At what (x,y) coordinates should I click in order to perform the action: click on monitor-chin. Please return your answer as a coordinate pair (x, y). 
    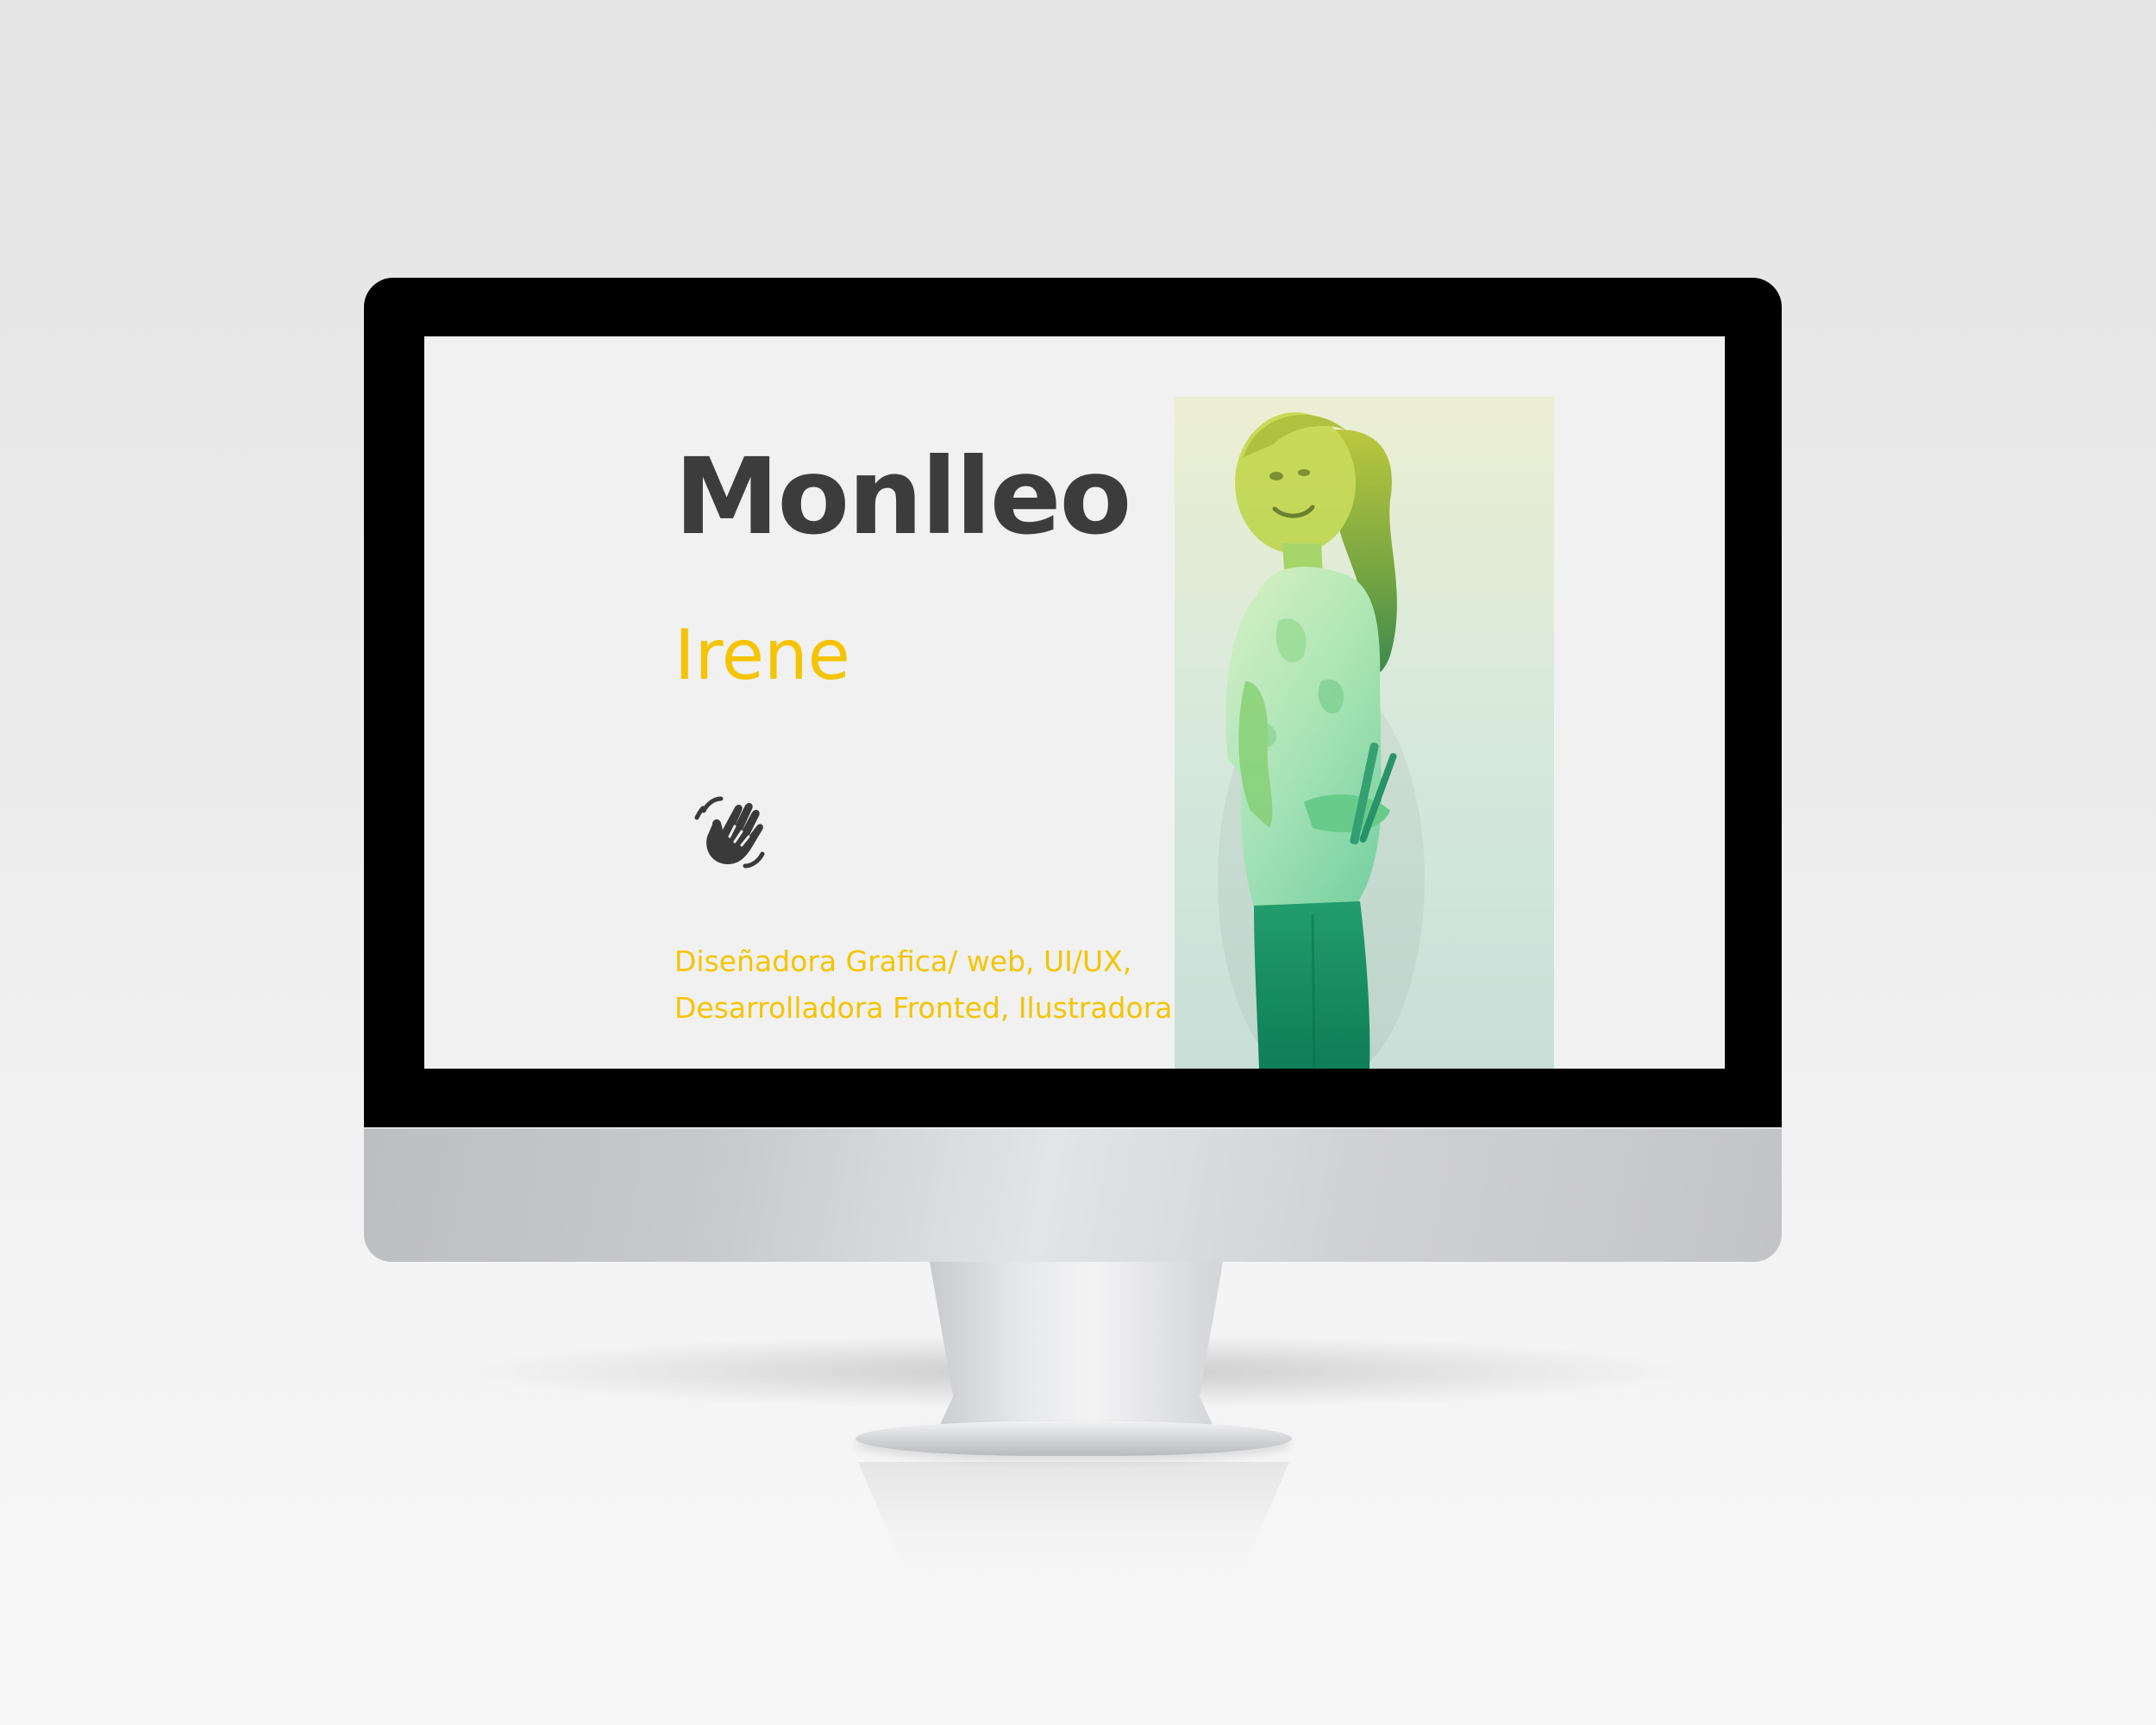
    Looking at the image, I should click on (1073, 1194).